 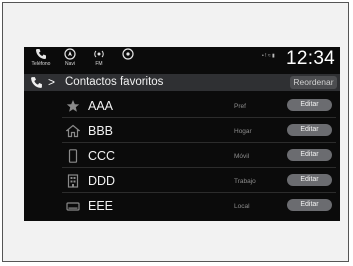 What do you see at coordinates (182, 82) in the screenshot?
I see `list-header: > Contactos favoritos Reordenar` at bounding box center [182, 82].